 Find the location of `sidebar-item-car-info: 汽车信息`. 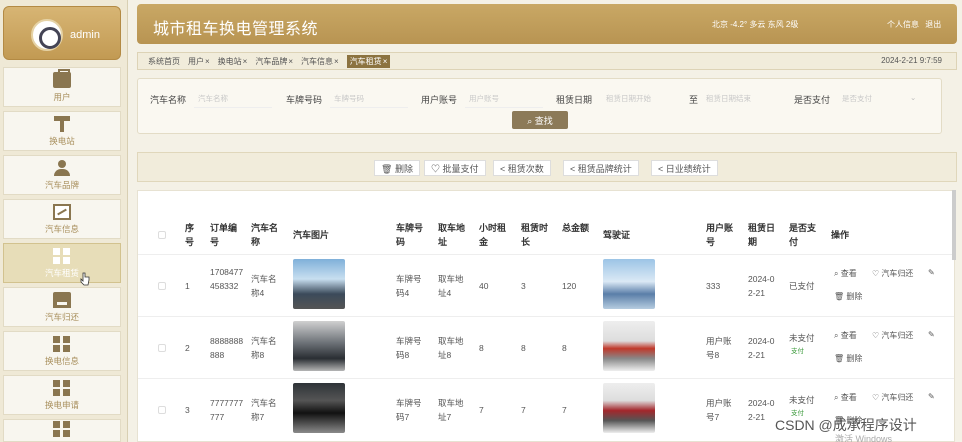

sidebar-item-car-info: 汽车信息 is located at coordinates (62, 219).